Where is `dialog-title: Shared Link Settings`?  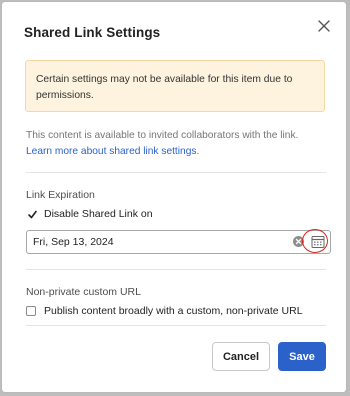 dialog-title: Shared Link Settings is located at coordinates (92, 32).